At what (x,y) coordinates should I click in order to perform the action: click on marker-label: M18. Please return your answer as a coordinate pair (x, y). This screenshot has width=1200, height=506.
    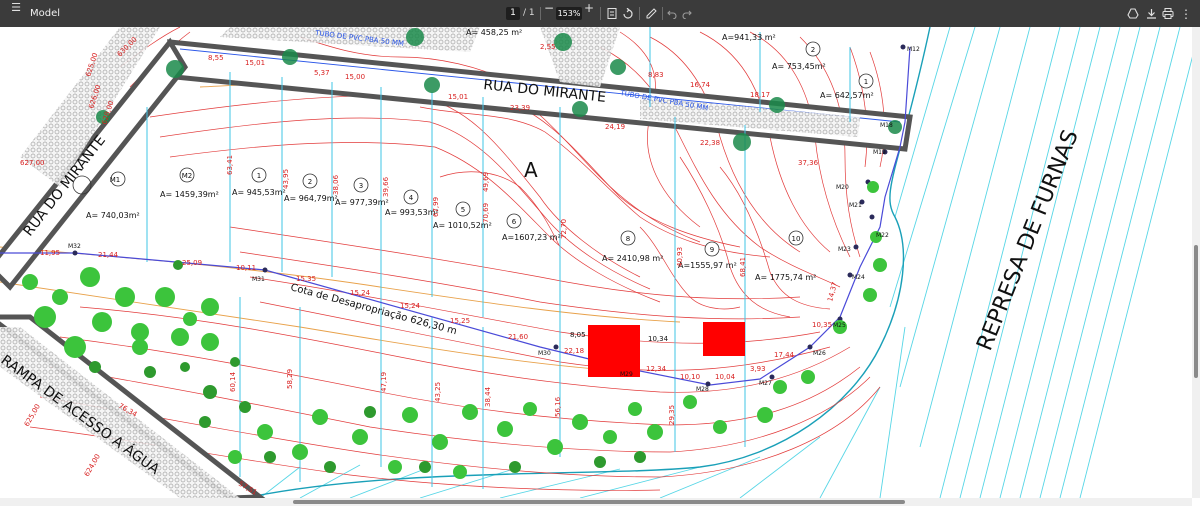
    Looking at the image, I should click on (886, 125).